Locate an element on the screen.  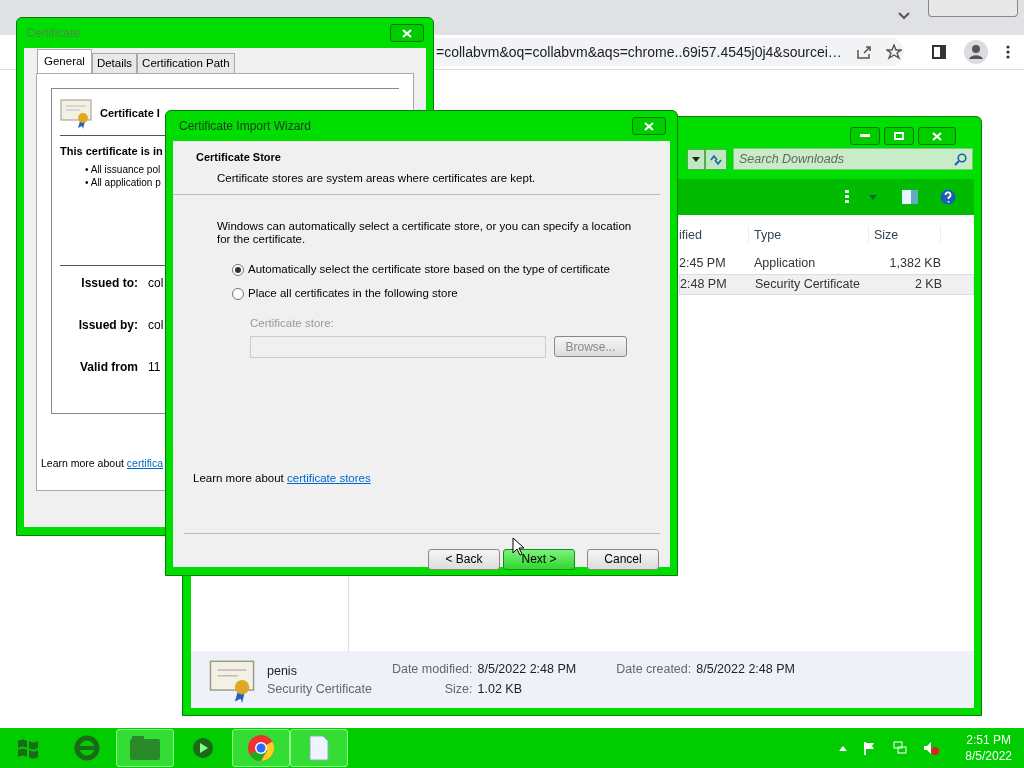
field-value: 1.02 KB is located at coordinates (500, 689).